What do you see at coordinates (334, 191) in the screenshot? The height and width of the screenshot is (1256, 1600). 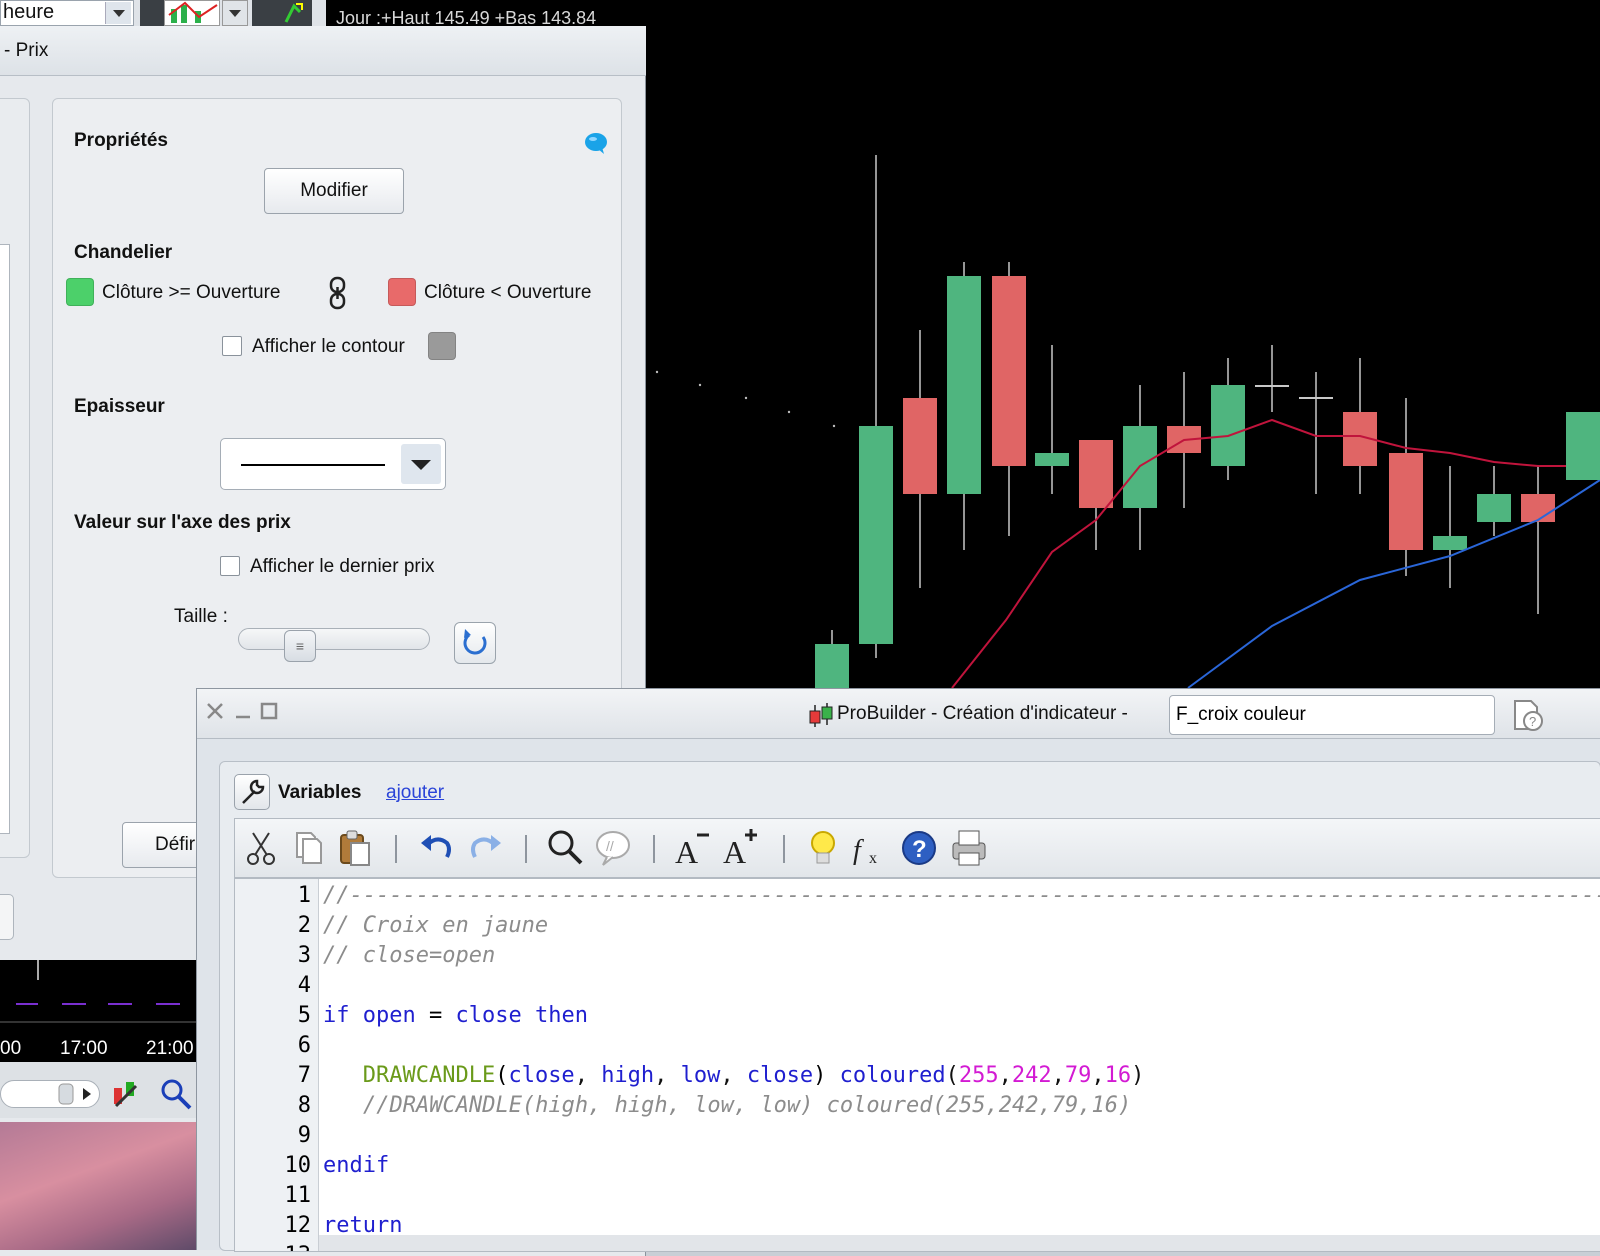 I see `modify-button: Modifier` at bounding box center [334, 191].